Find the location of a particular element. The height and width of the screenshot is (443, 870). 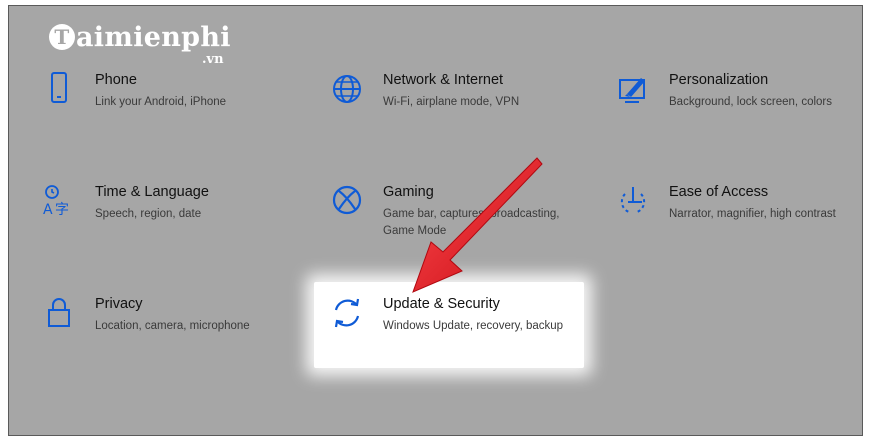

tile-title: Update & Security is located at coordinates (441, 304).